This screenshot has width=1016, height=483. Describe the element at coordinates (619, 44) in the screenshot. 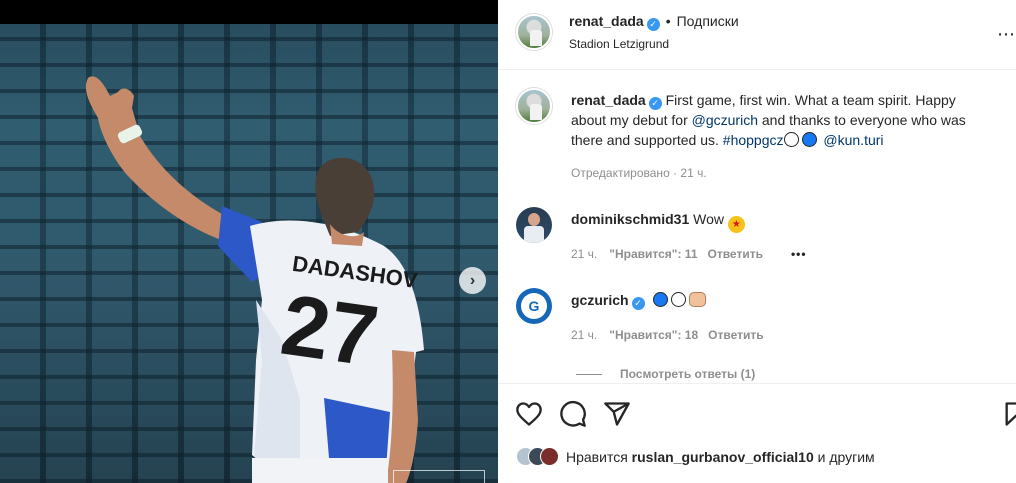

I see `post-location: Stadion Letzigrund` at that location.